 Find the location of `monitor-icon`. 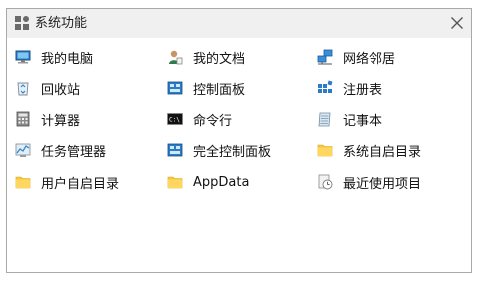

monitor-icon is located at coordinates (23, 57).